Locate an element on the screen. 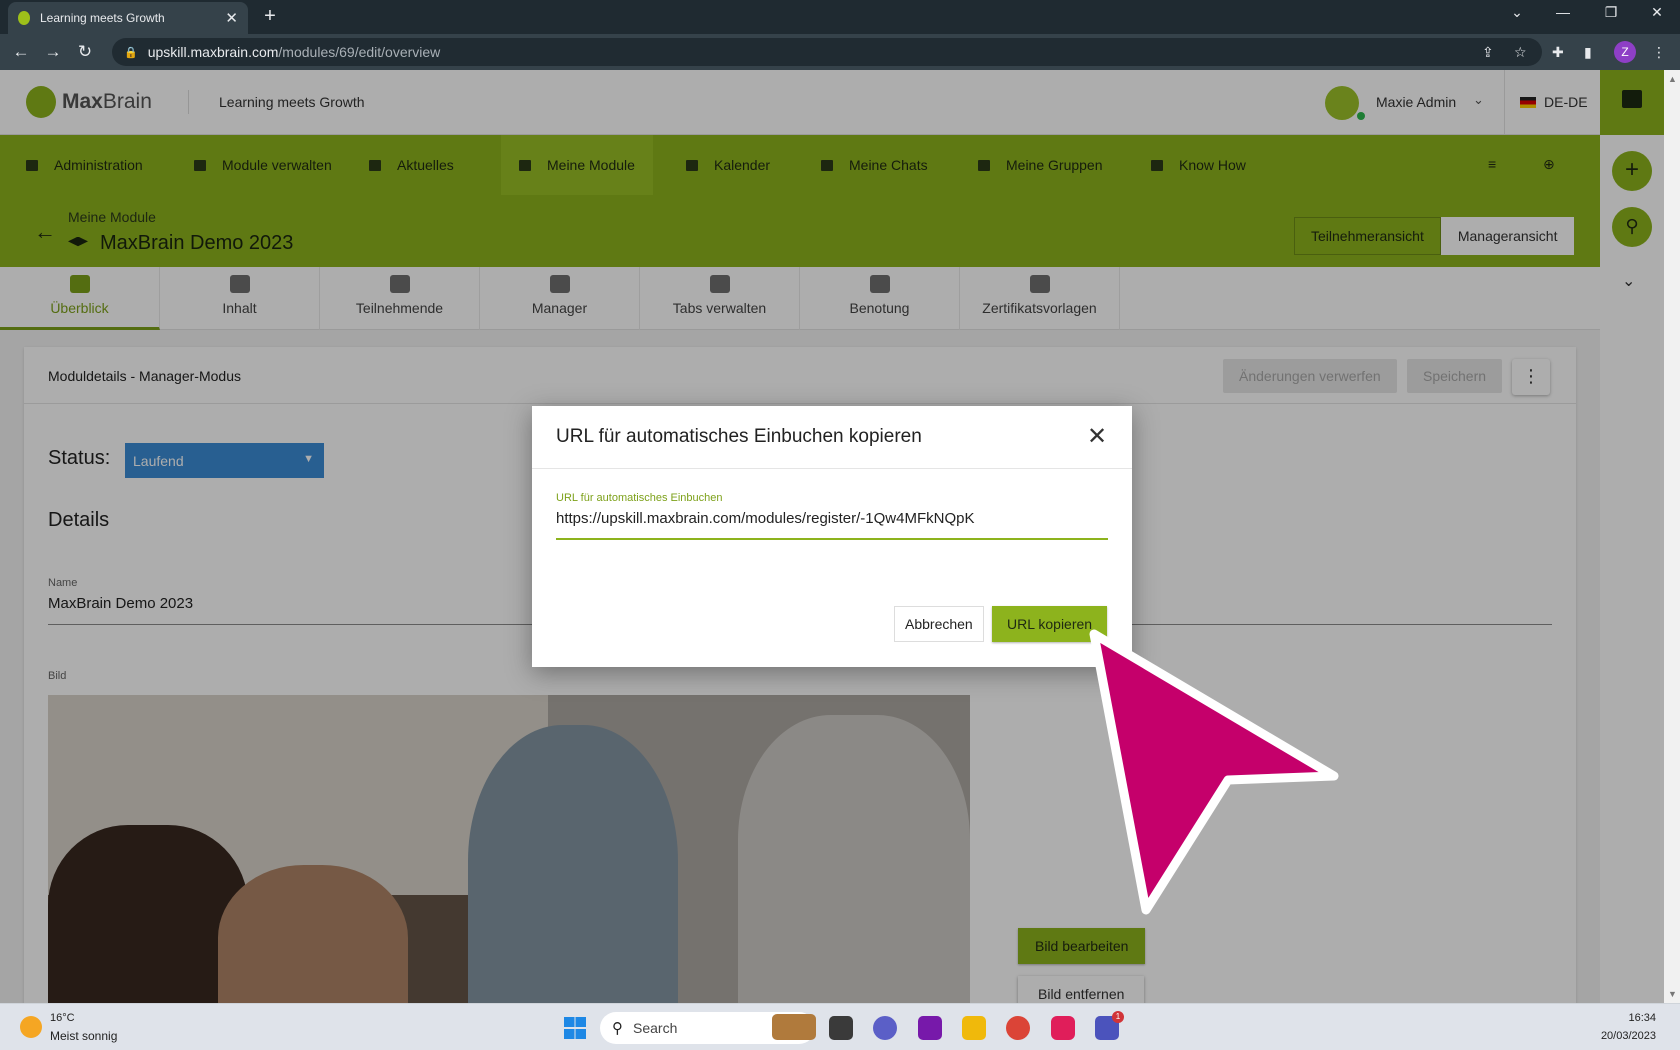 The width and height of the screenshot is (1680, 1050). share-icon: ⇪ is located at coordinates (1488, 52).